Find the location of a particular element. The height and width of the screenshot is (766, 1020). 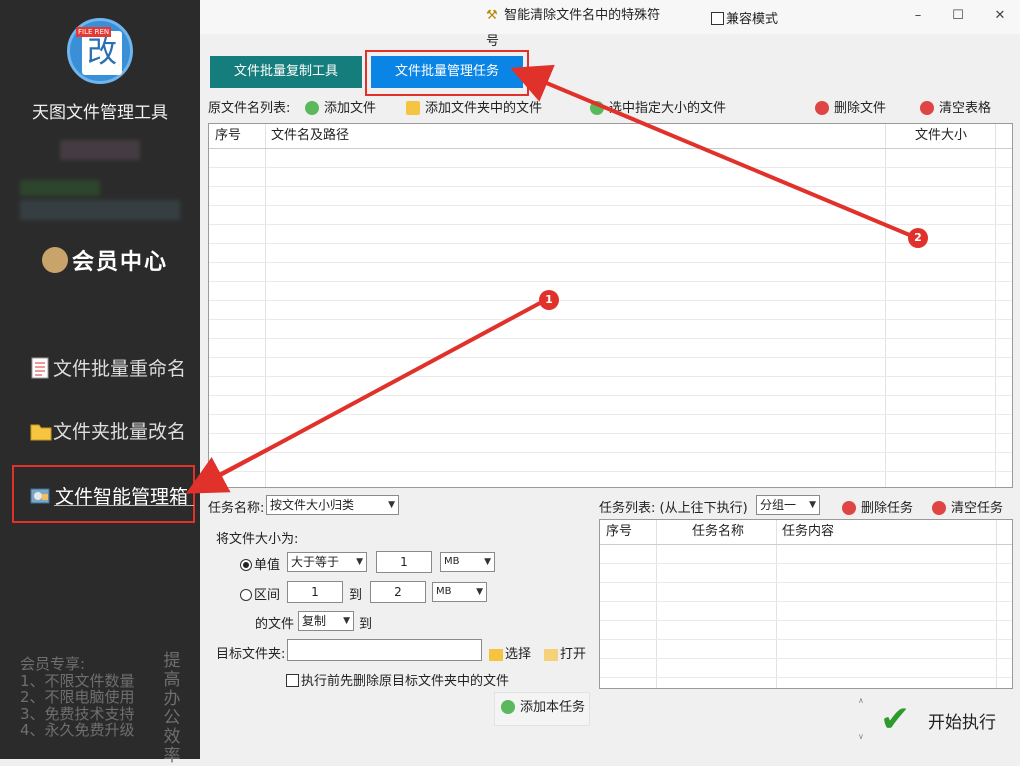

annotation-badge-2: 2 is located at coordinates (918, 238).